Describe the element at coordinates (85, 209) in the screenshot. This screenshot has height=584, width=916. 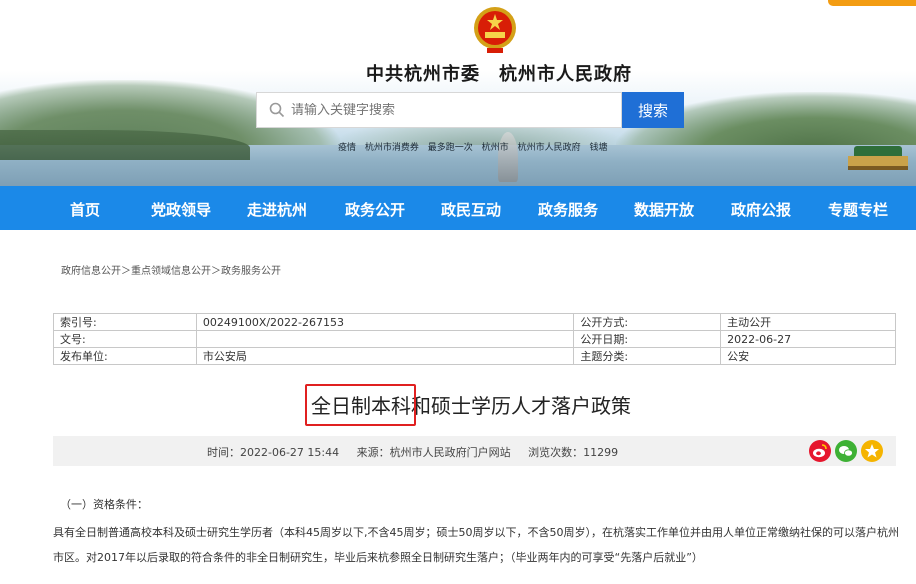
I see `nav-item-home: 首页` at that location.